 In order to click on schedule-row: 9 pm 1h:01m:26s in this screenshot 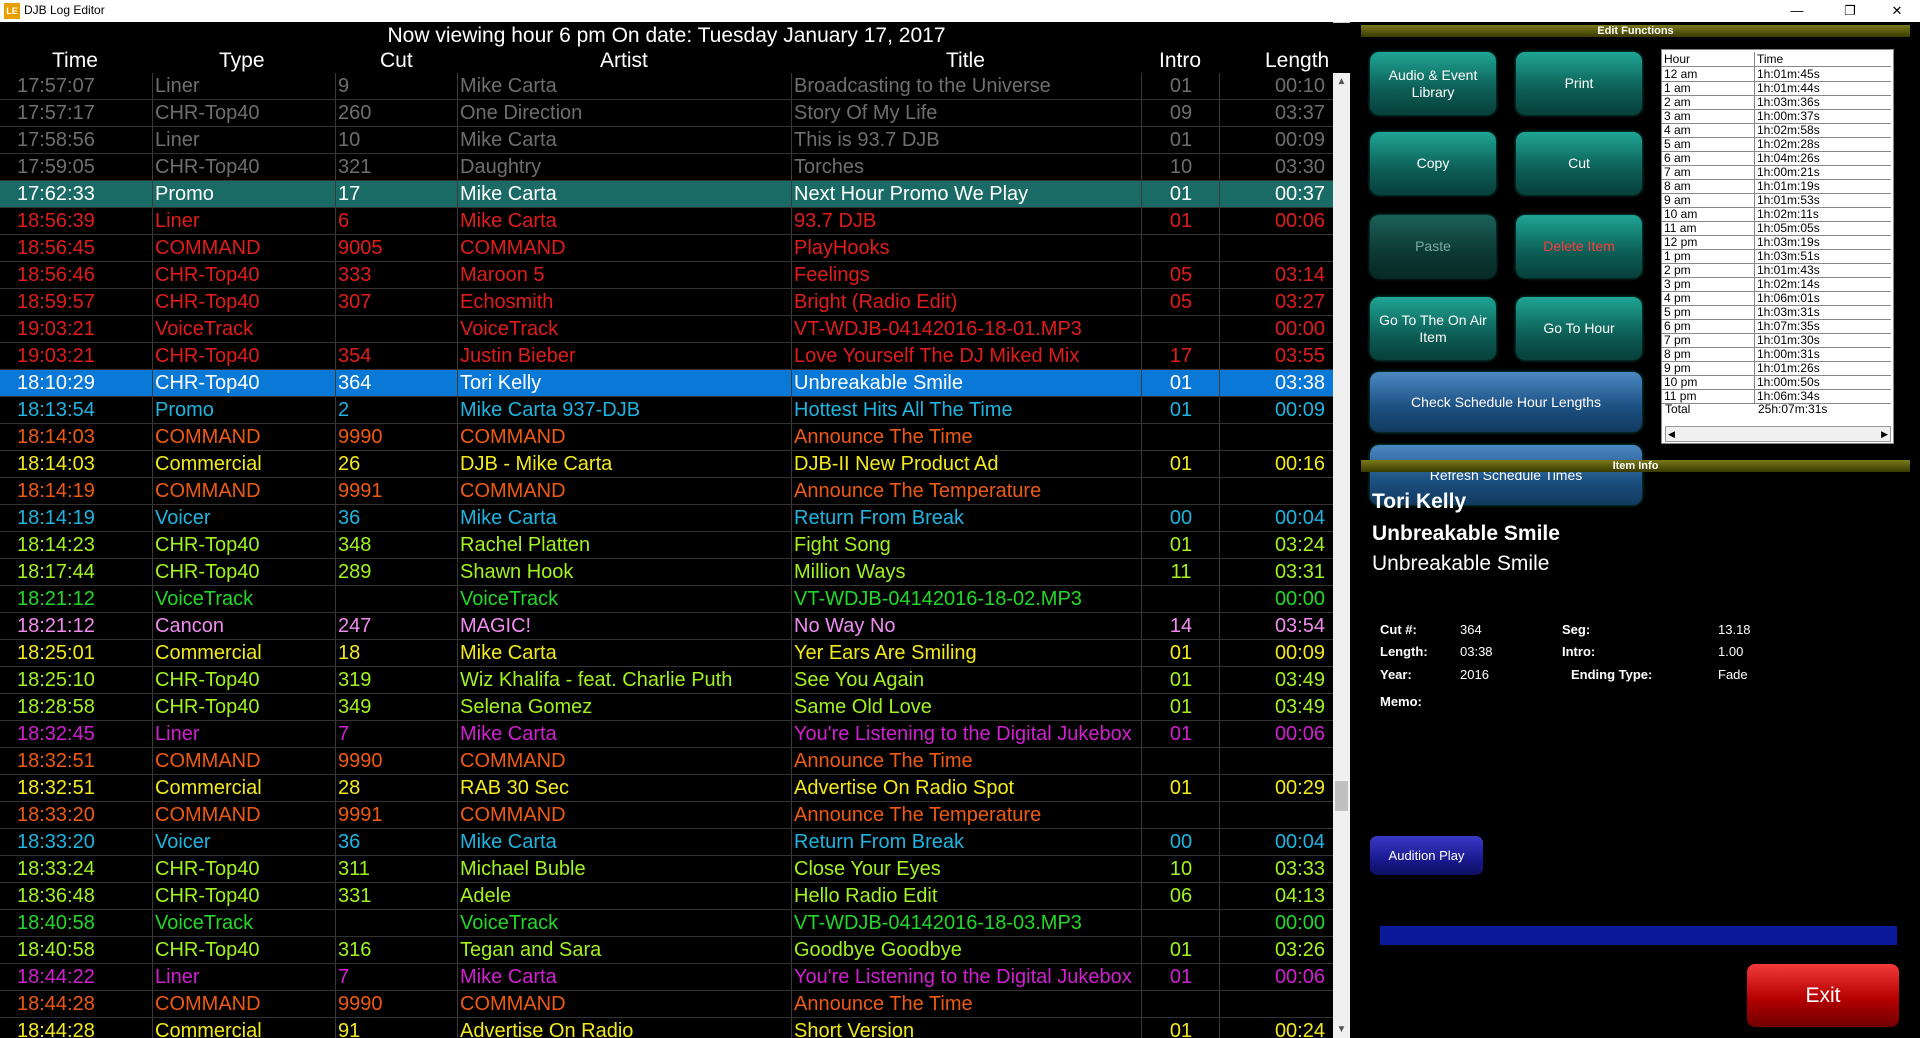, I will do `click(1776, 368)`.